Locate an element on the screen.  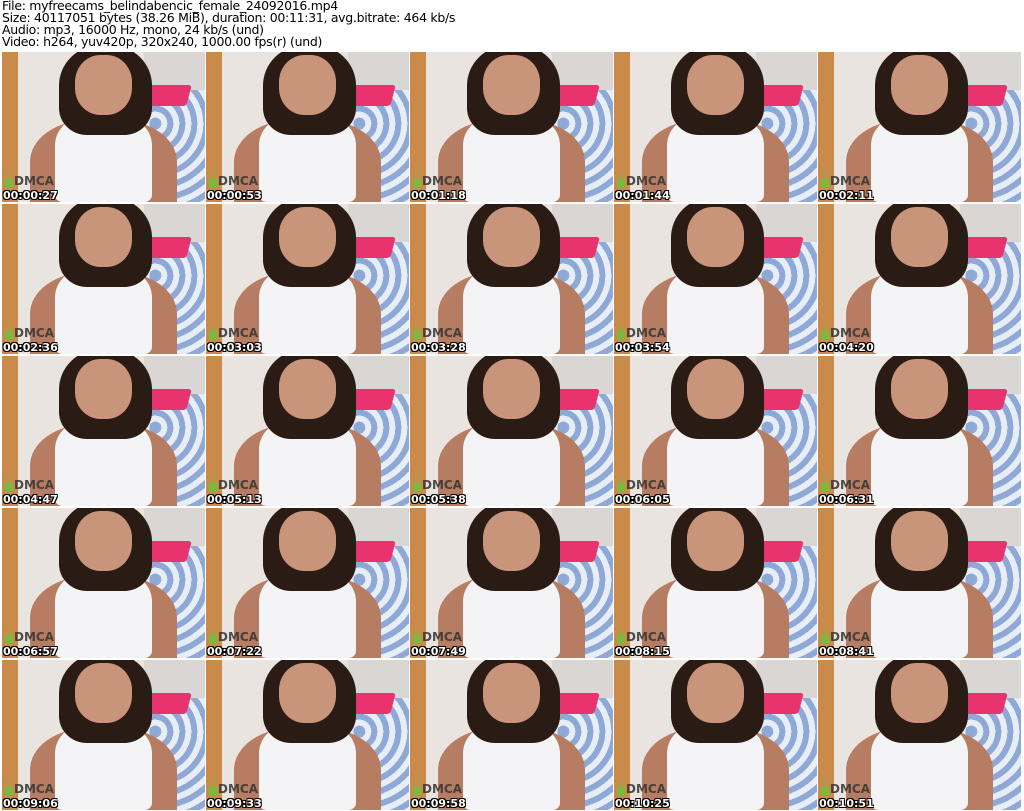
frame-timestamp: 00:03:03 is located at coordinates (234, 347).